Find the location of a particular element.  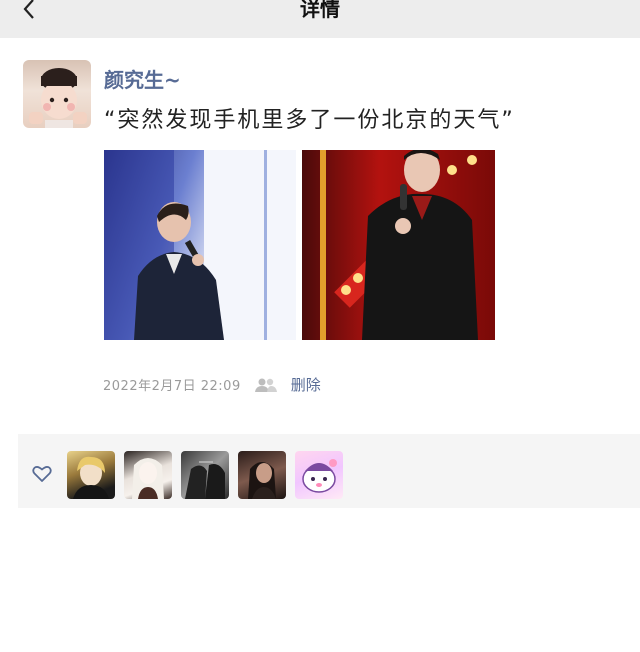

post-username: 颜究生~ is located at coordinates (142, 78).